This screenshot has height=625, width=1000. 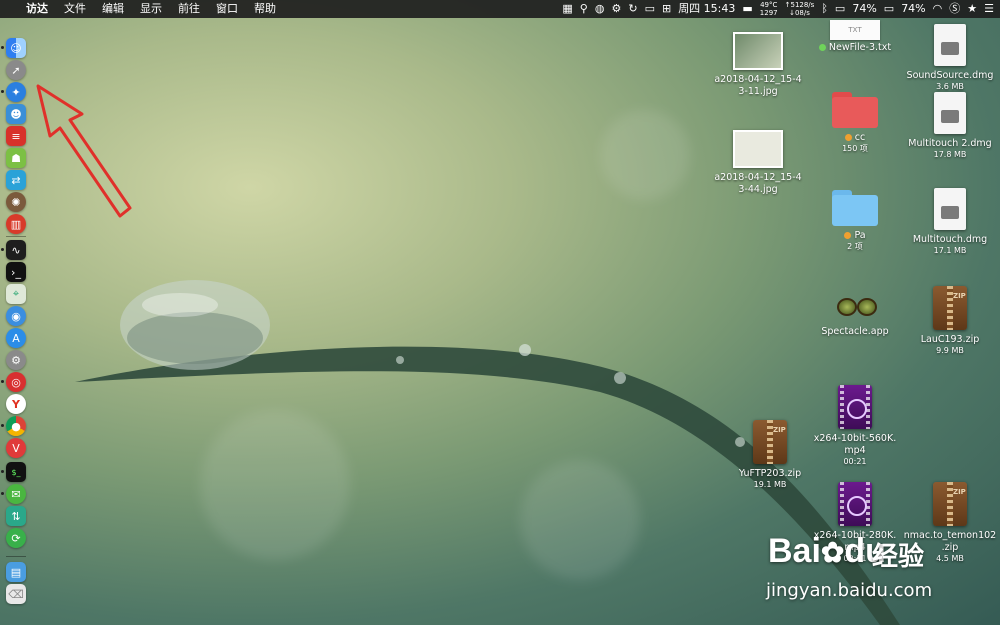 What do you see at coordinates (265, 9) in the screenshot?
I see `menu-help: 帮助` at bounding box center [265, 9].